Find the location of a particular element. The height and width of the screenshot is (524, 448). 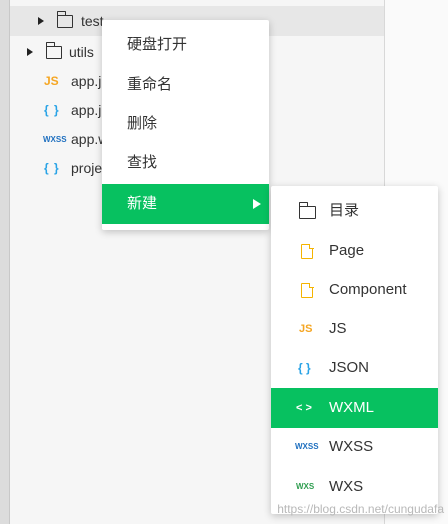

menu-item-new: 新建 is located at coordinates (185, 204).